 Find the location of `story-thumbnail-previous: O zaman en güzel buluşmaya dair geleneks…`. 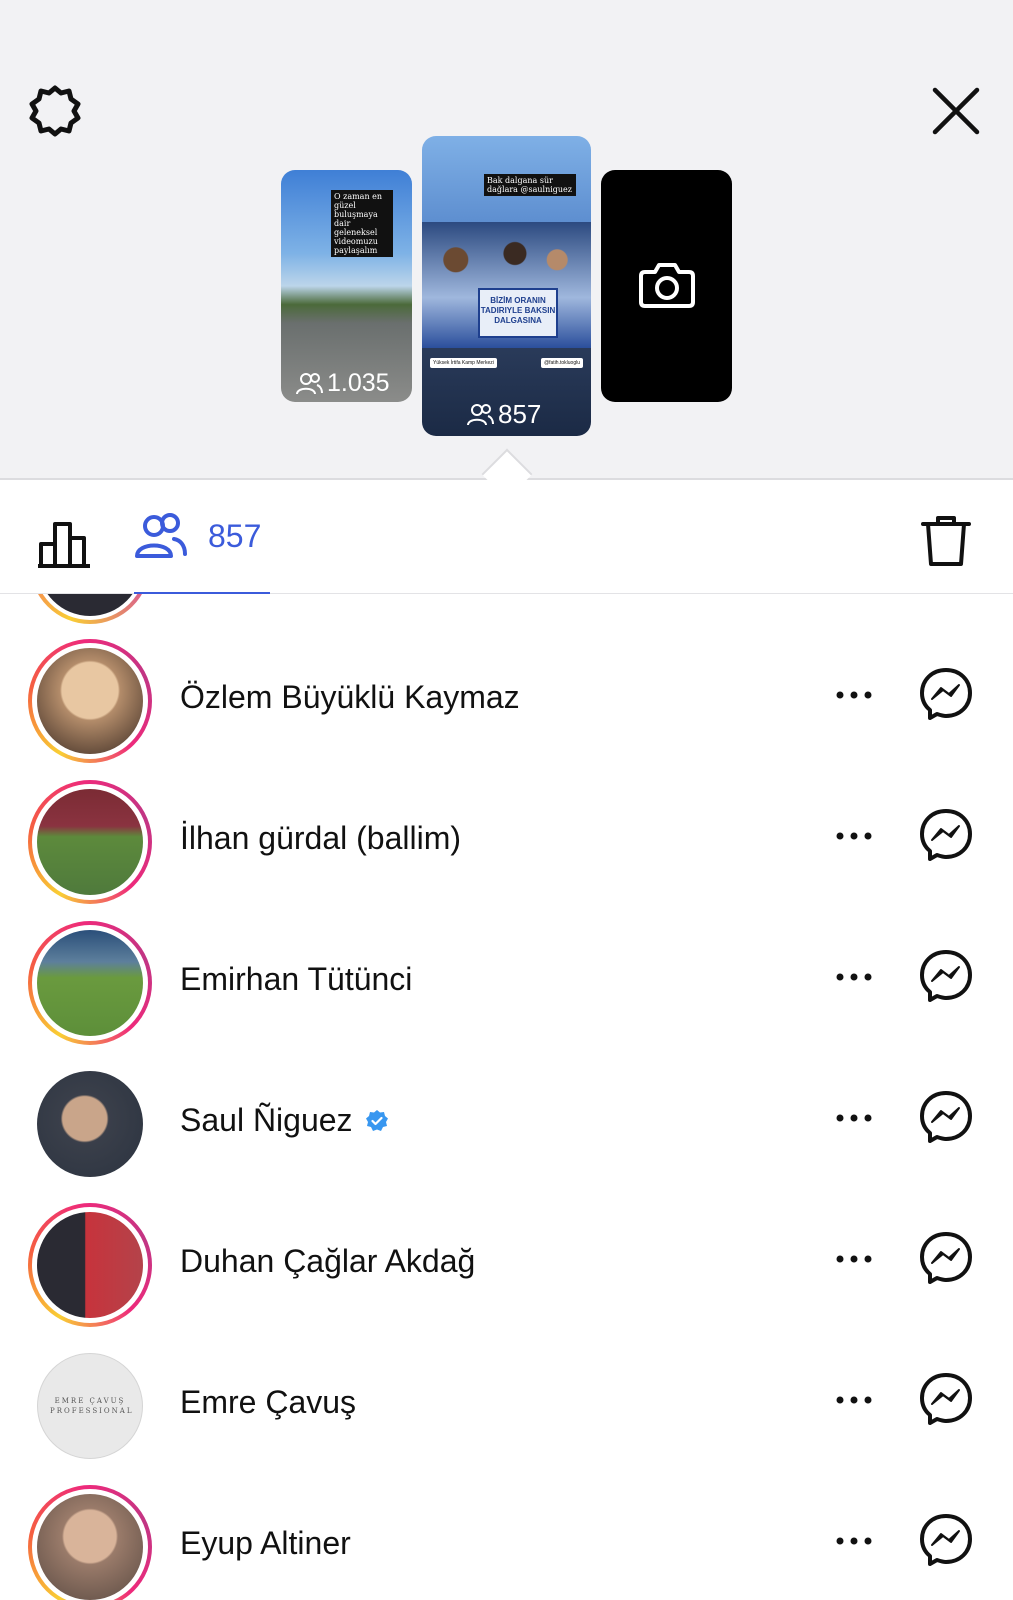

story-thumbnail-previous: O zaman en güzel buluşmaya dair geleneks… is located at coordinates (346, 286).